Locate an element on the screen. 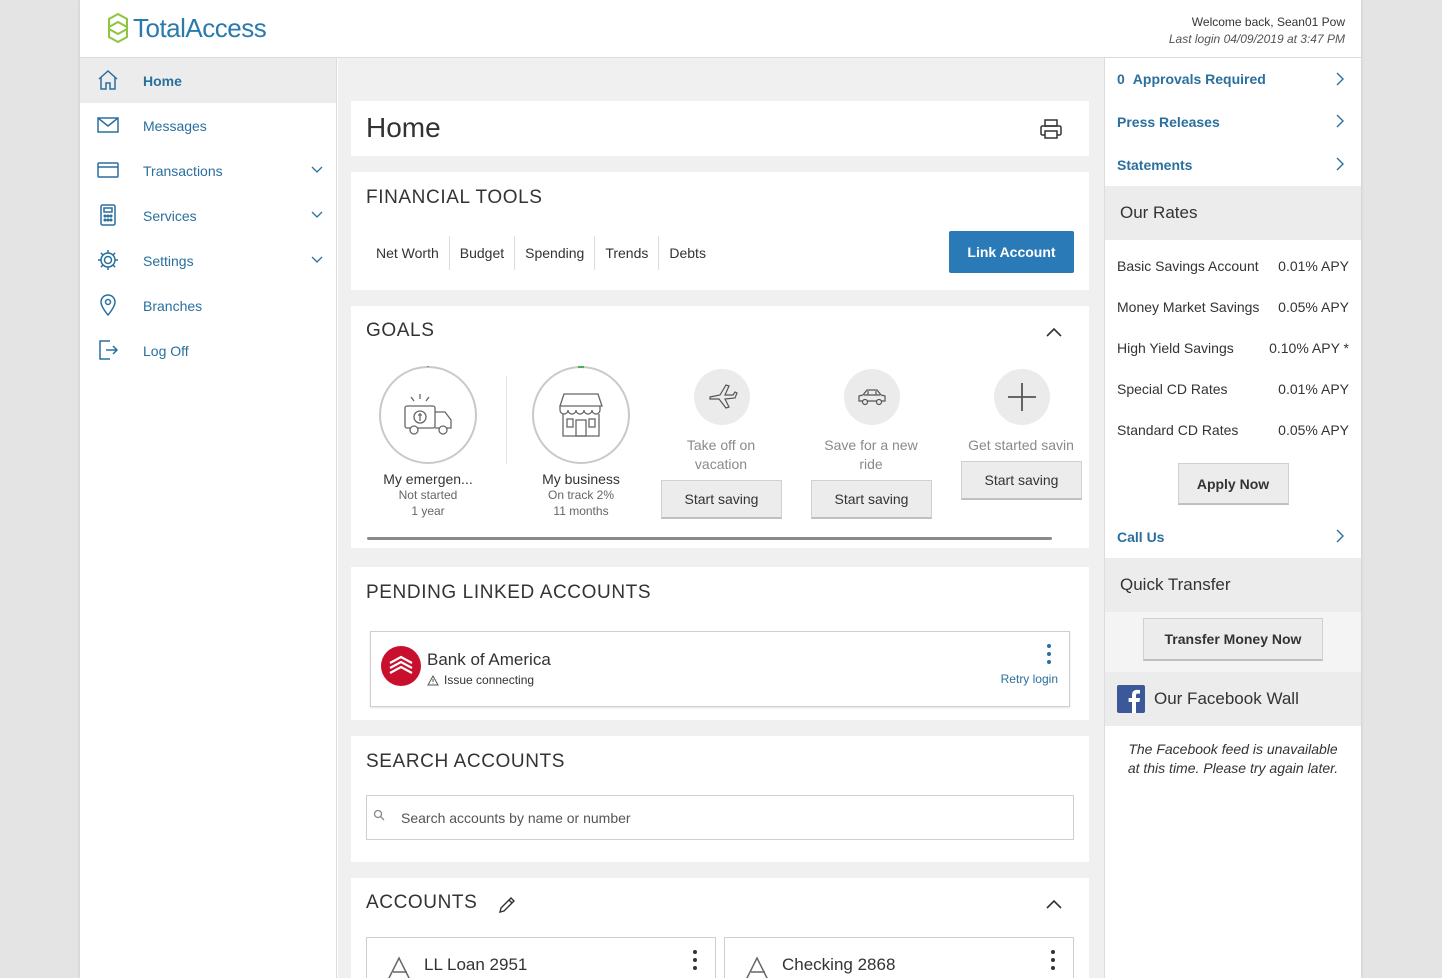 The height and width of the screenshot is (978, 1442). bank-issue-text: Issue connecting is located at coordinates (489, 680).